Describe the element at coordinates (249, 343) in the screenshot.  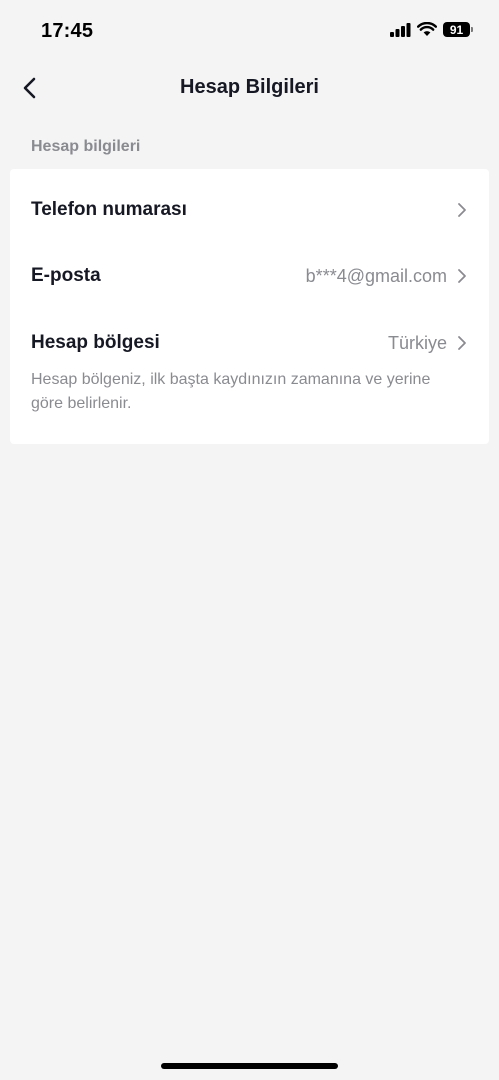
I see `account-region-row: Hesap bölgesi Türkiye` at that location.